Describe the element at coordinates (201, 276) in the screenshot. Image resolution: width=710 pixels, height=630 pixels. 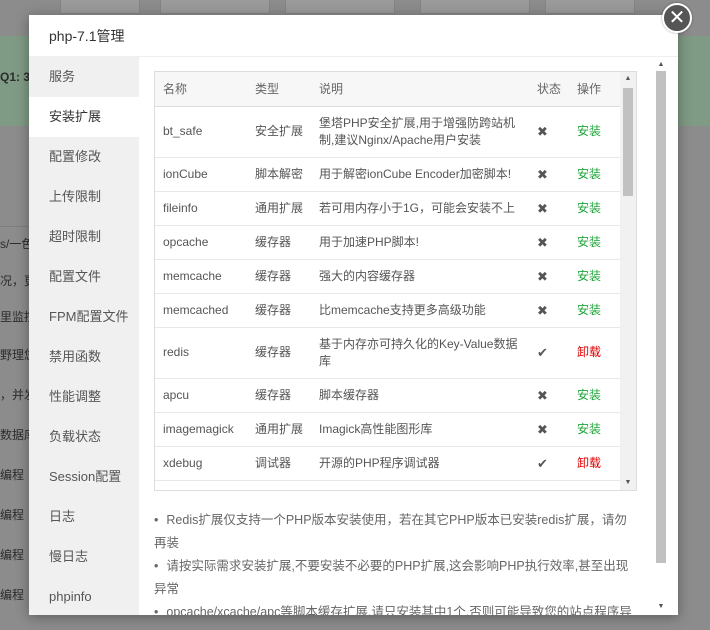
I see `extension-name: memcache` at that location.